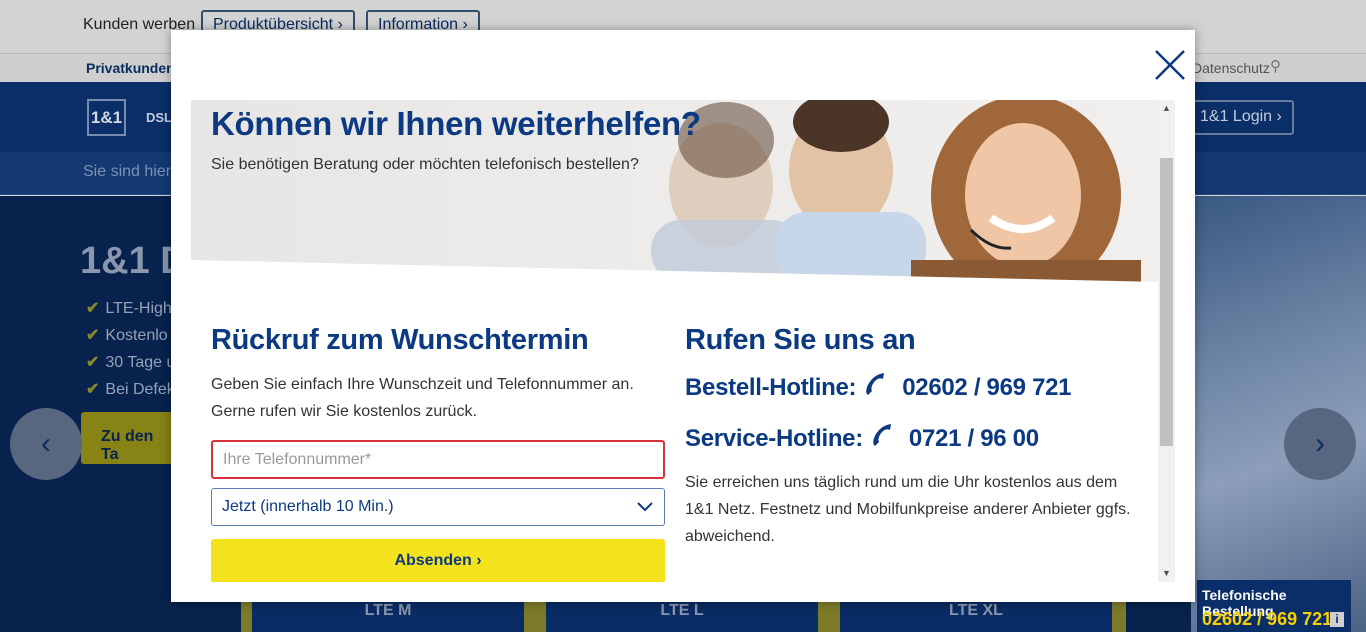 This screenshot has height=632, width=1366. Describe the element at coordinates (771, 387) in the screenshot. I see `order-hotline-label: Bestell-Hotline:` at that location.